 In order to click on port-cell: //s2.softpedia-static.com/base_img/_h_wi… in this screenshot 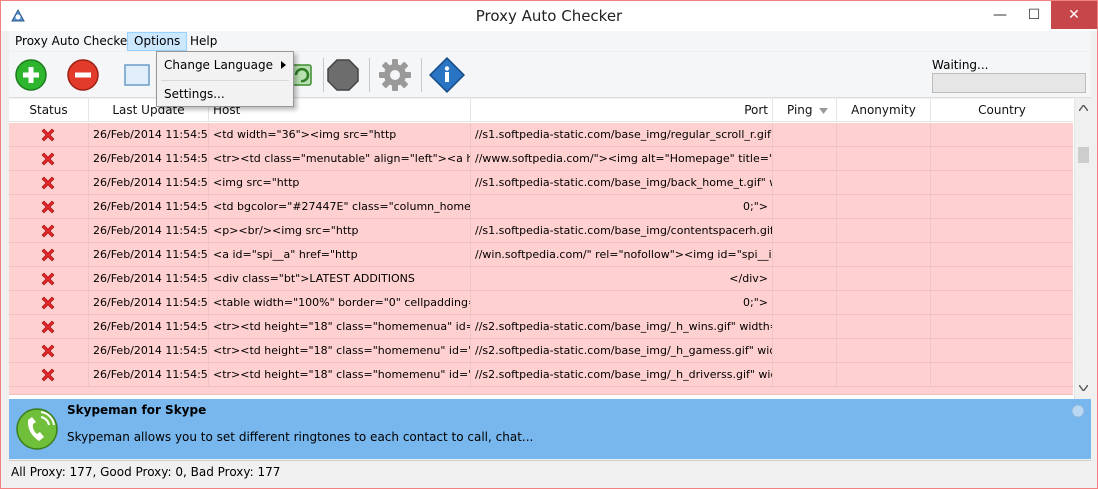, I will do `click(622, 326)`.